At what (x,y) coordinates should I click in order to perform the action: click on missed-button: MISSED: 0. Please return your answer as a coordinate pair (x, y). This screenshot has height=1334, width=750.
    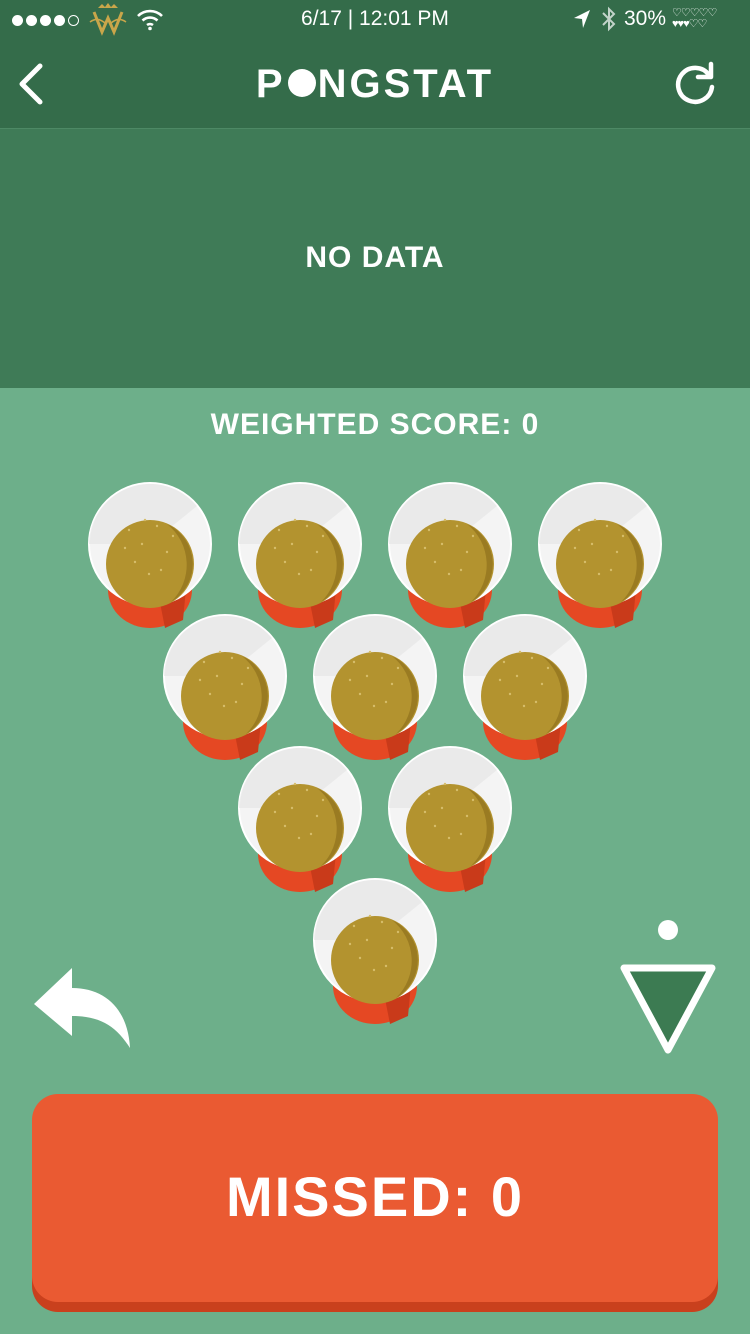
    Looking at the image, I should click on (375, 1198).